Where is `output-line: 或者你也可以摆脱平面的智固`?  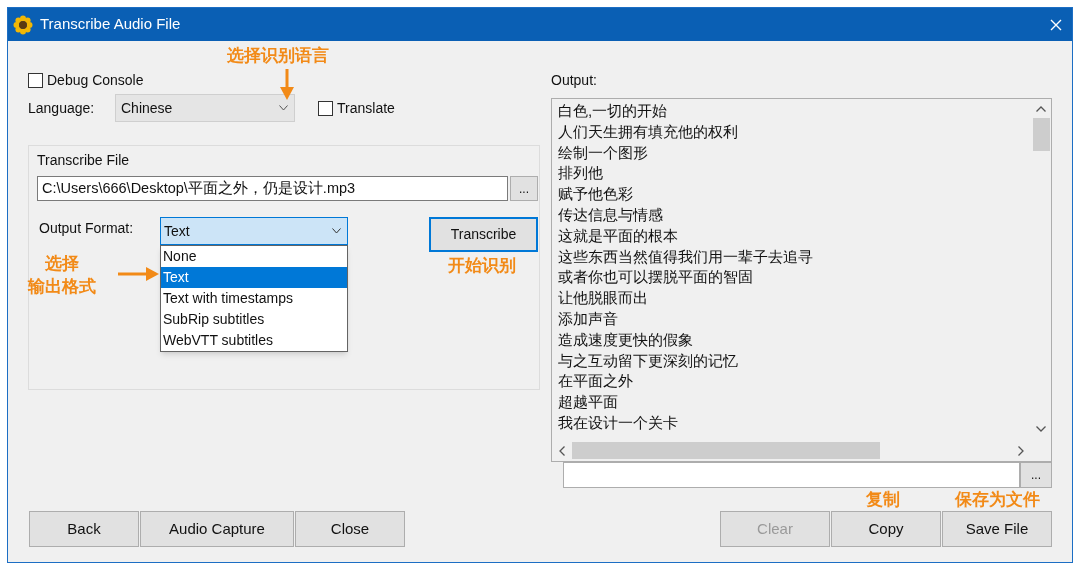
output-line: 或者你也可以摆脱平面的智固 is located at coordinates (655, 277).